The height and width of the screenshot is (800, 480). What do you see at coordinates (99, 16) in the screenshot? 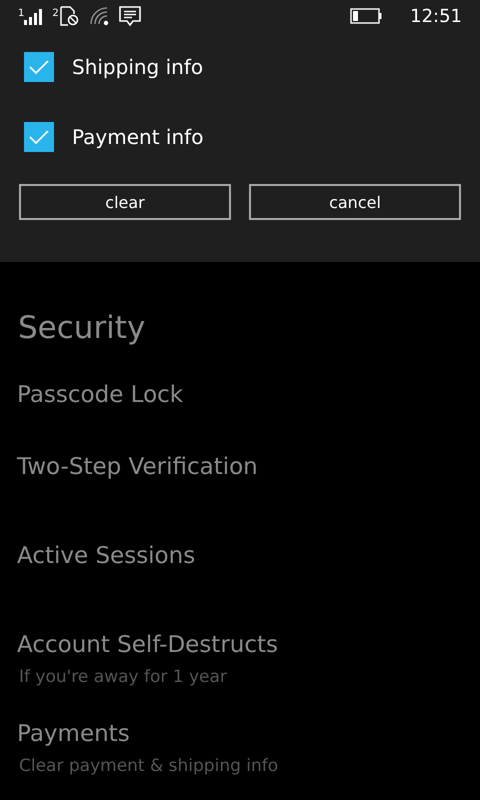
I see `wifi-icon` at bounding box center [99, 16].